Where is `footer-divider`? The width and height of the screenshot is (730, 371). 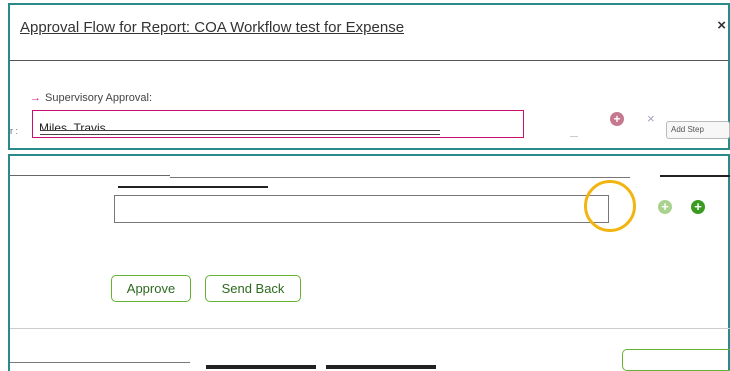
footer-divider is located at coordinates (370, 328).